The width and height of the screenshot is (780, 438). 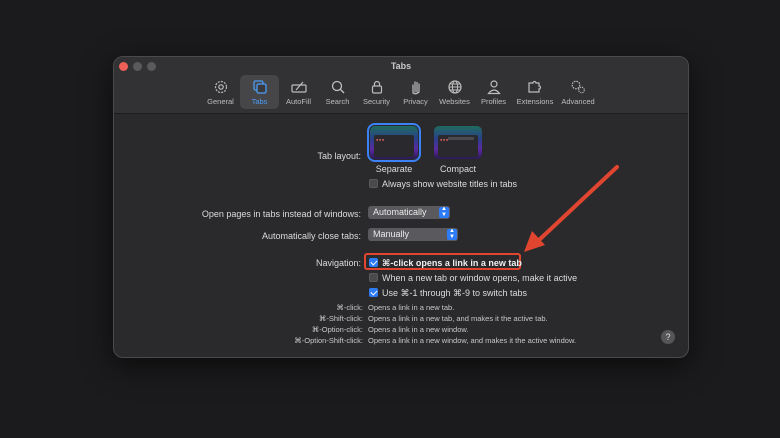 What do you see at coordinates (220, 101) in the screenshot?
I see `tab-general-label: General` at bounding box center [220, 101].